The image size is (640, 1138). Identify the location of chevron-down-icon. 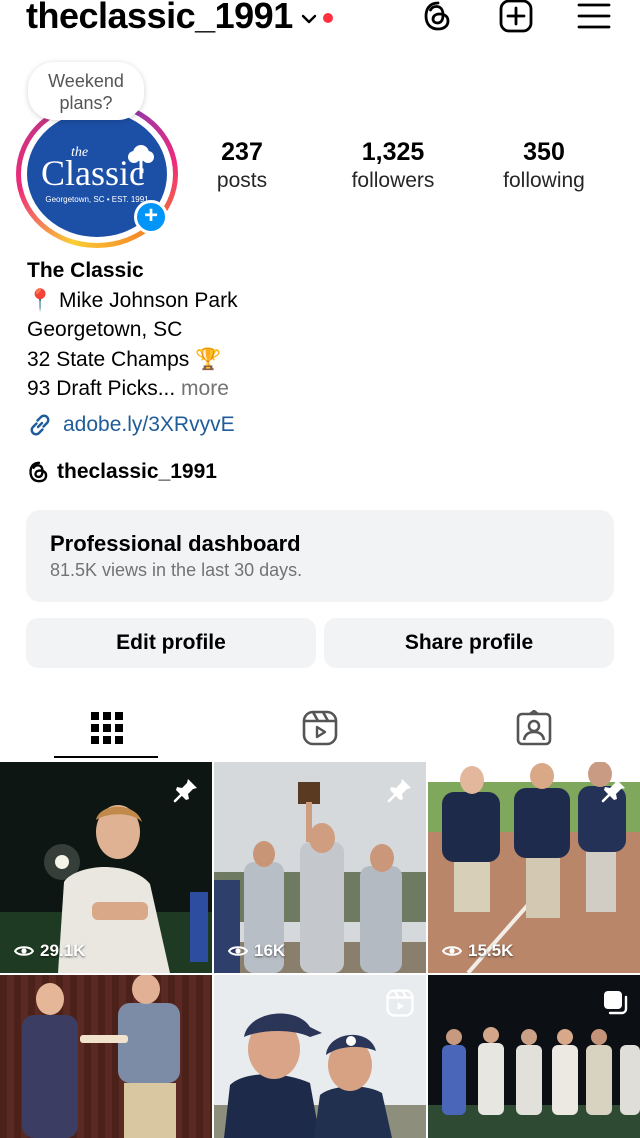
(309, 19).